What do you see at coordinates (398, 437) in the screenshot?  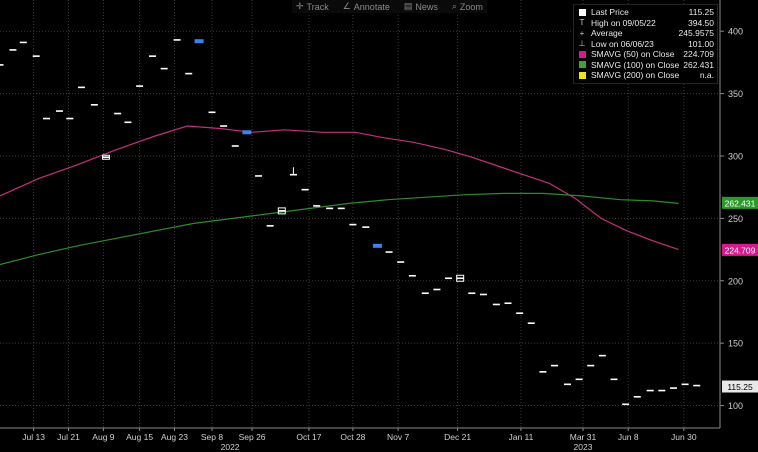 I see `x-tick-label: Nov 7` at bounding box center [398, 437].